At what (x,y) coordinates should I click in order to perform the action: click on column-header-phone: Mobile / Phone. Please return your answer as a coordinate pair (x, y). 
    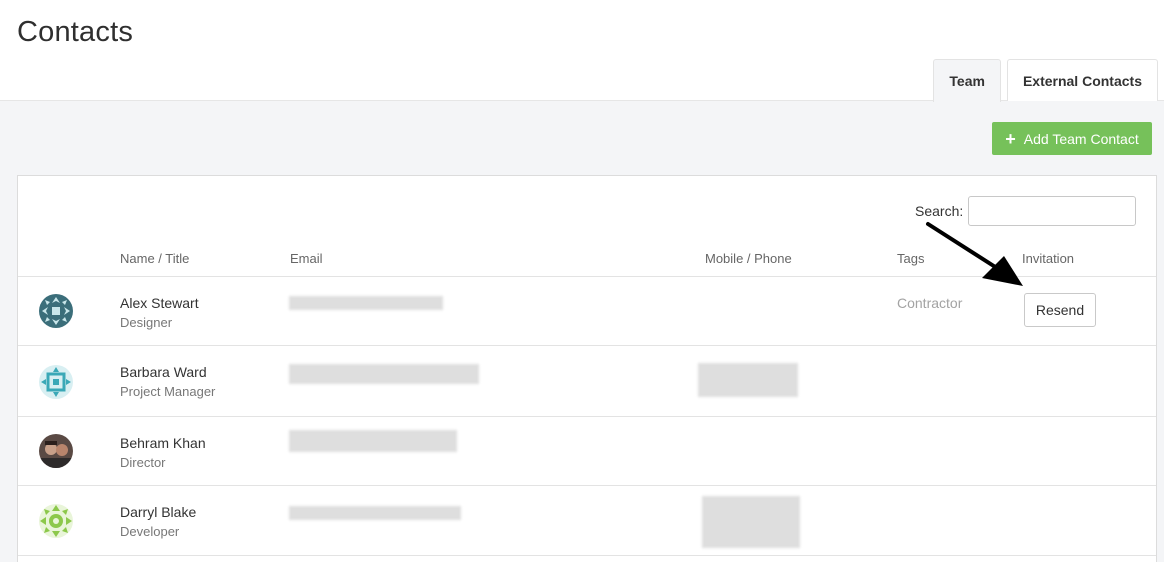
    Looking at the image, I should click on (748, 258).